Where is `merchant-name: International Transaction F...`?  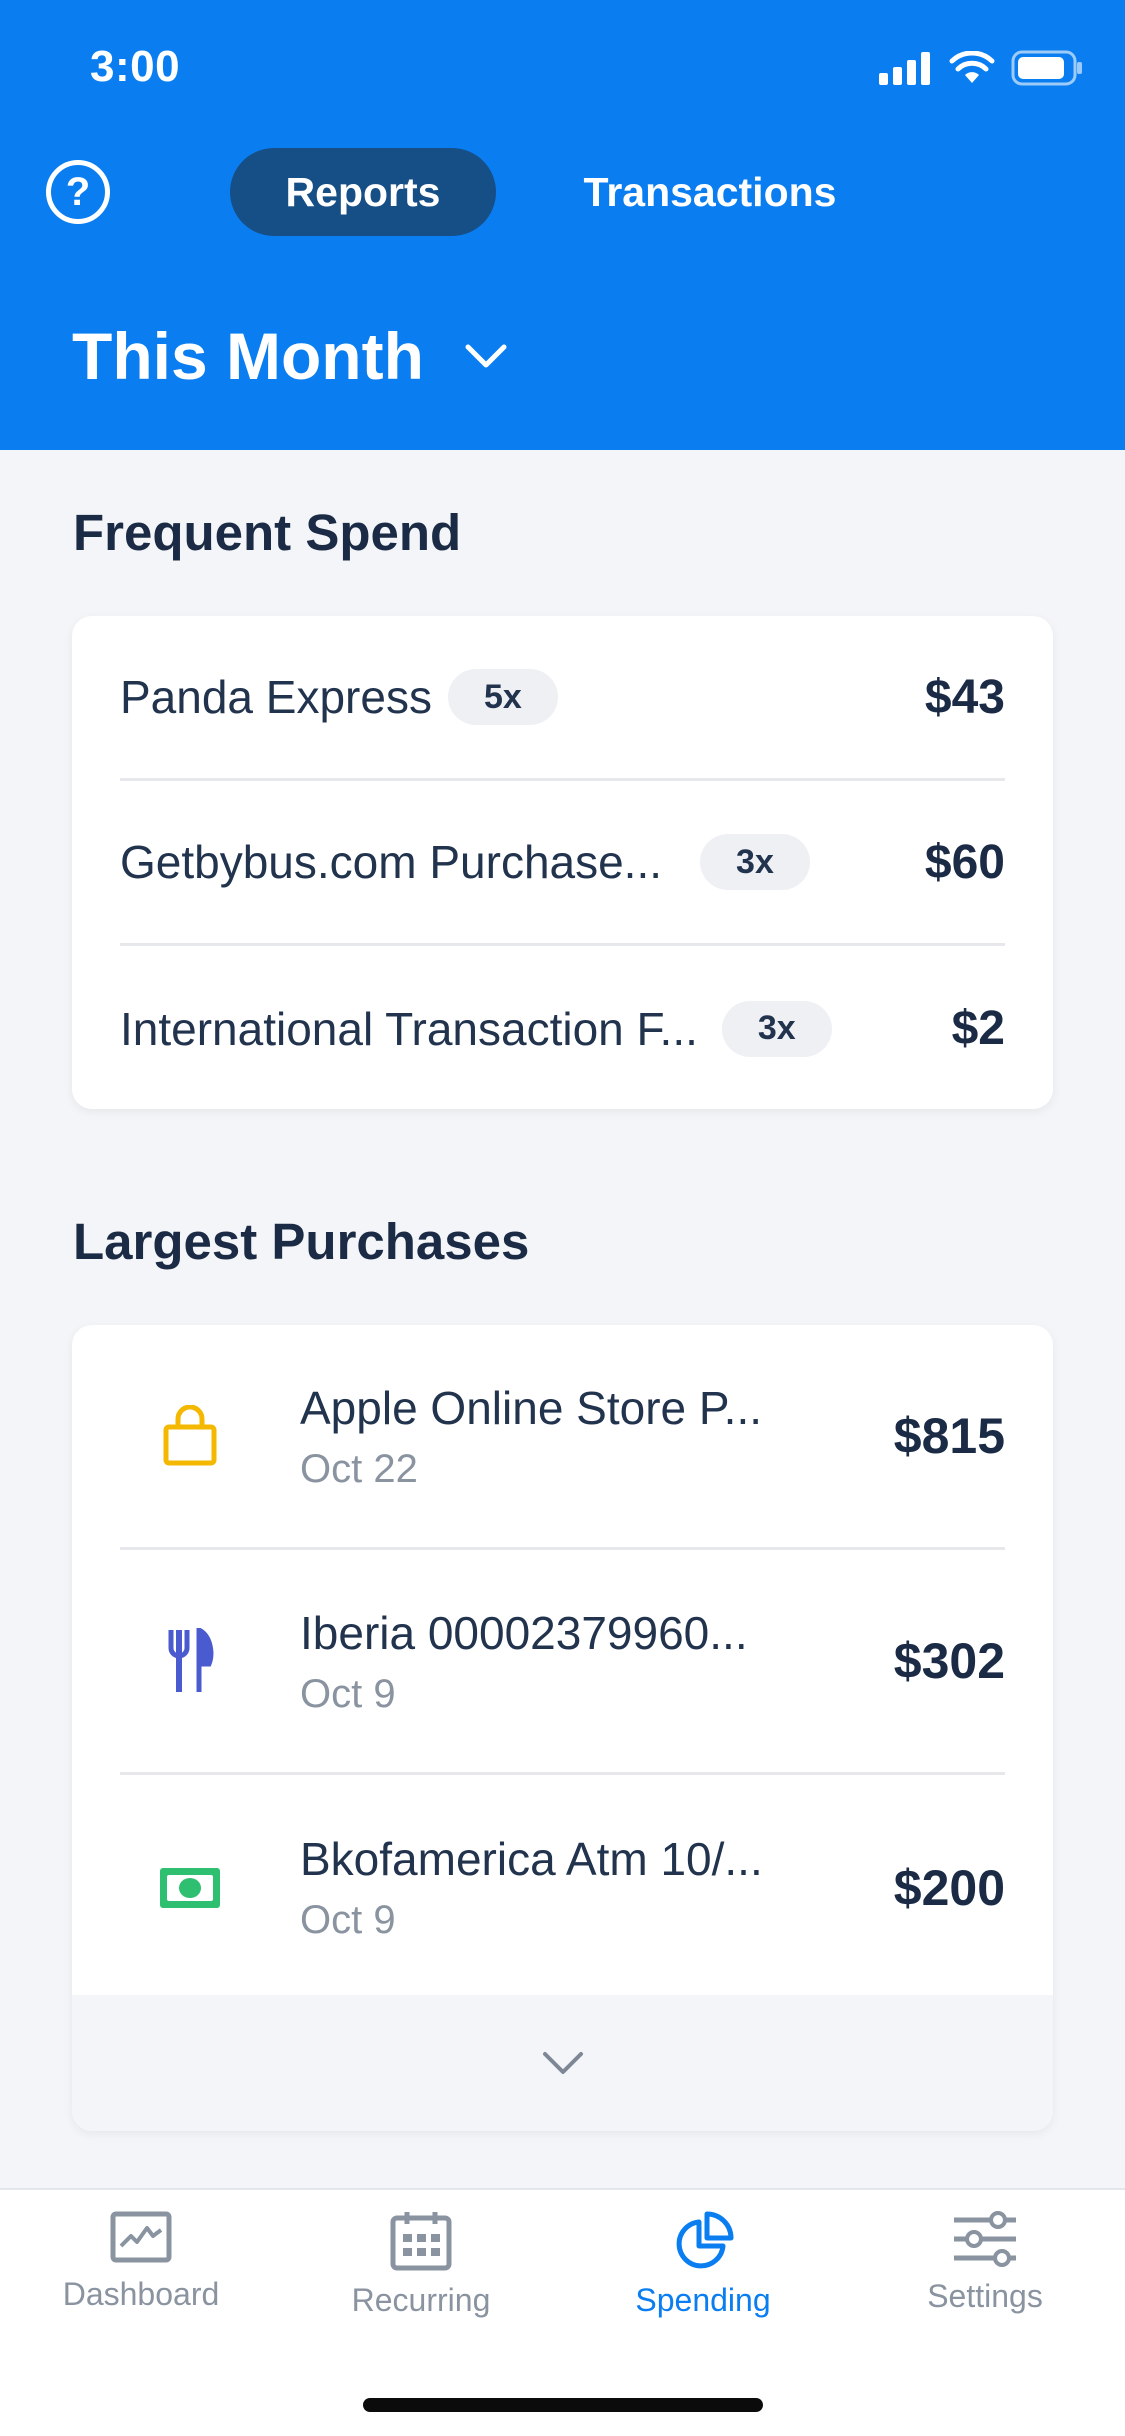 merchant-name: International Transaction F... is located at coordinates (409, 1028).